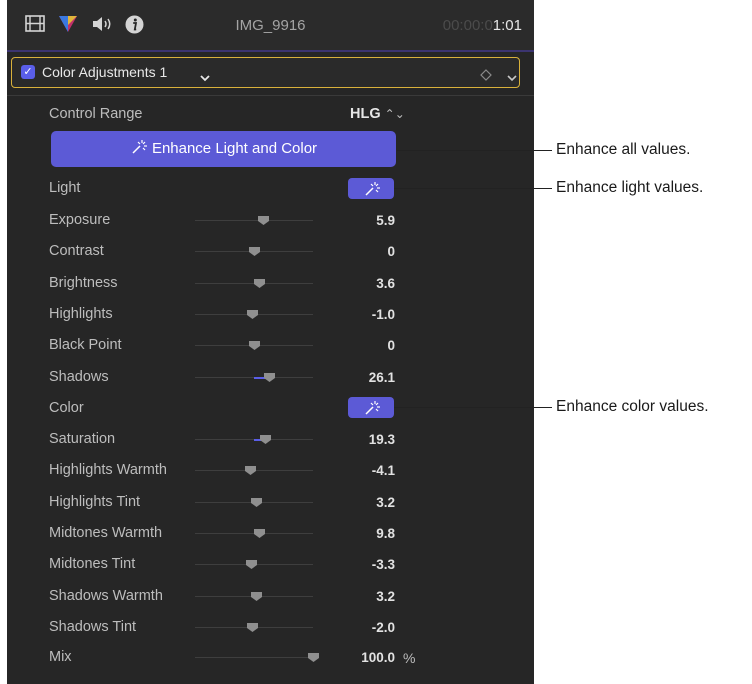 The image size is (752, 684). Describe the element at coordinates (366, 220) in the screenshot. I see `parameter-value: 5.9` at that location.